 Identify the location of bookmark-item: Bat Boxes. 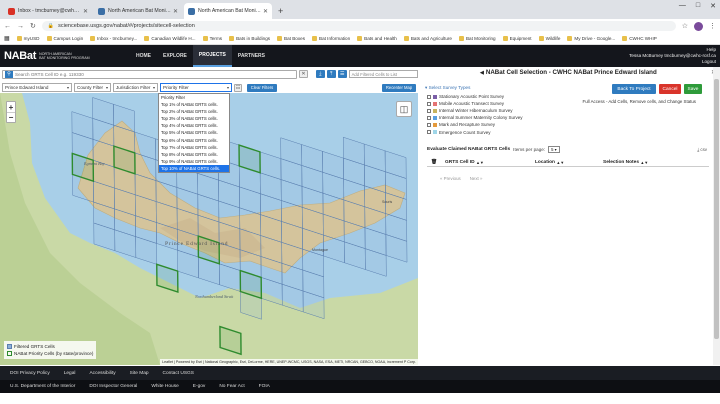
(291, 38).